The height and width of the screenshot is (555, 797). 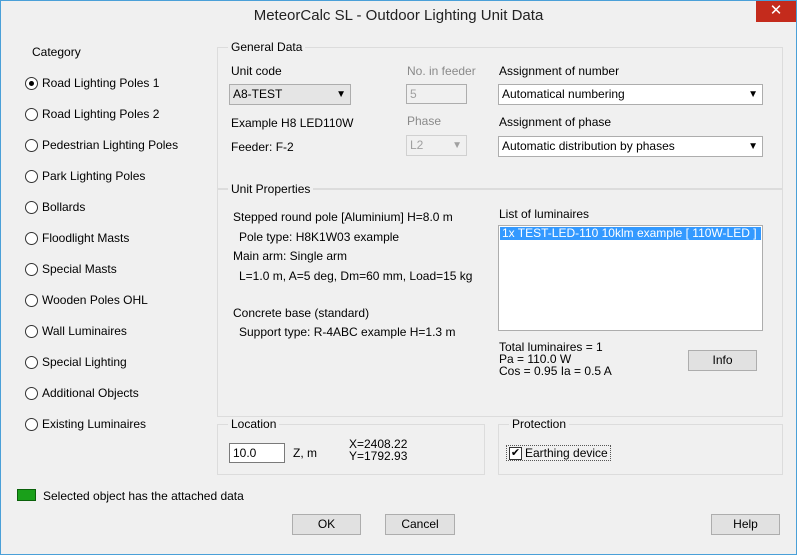 I want to click on phase-label: Phase, so click(x=424, y=121).